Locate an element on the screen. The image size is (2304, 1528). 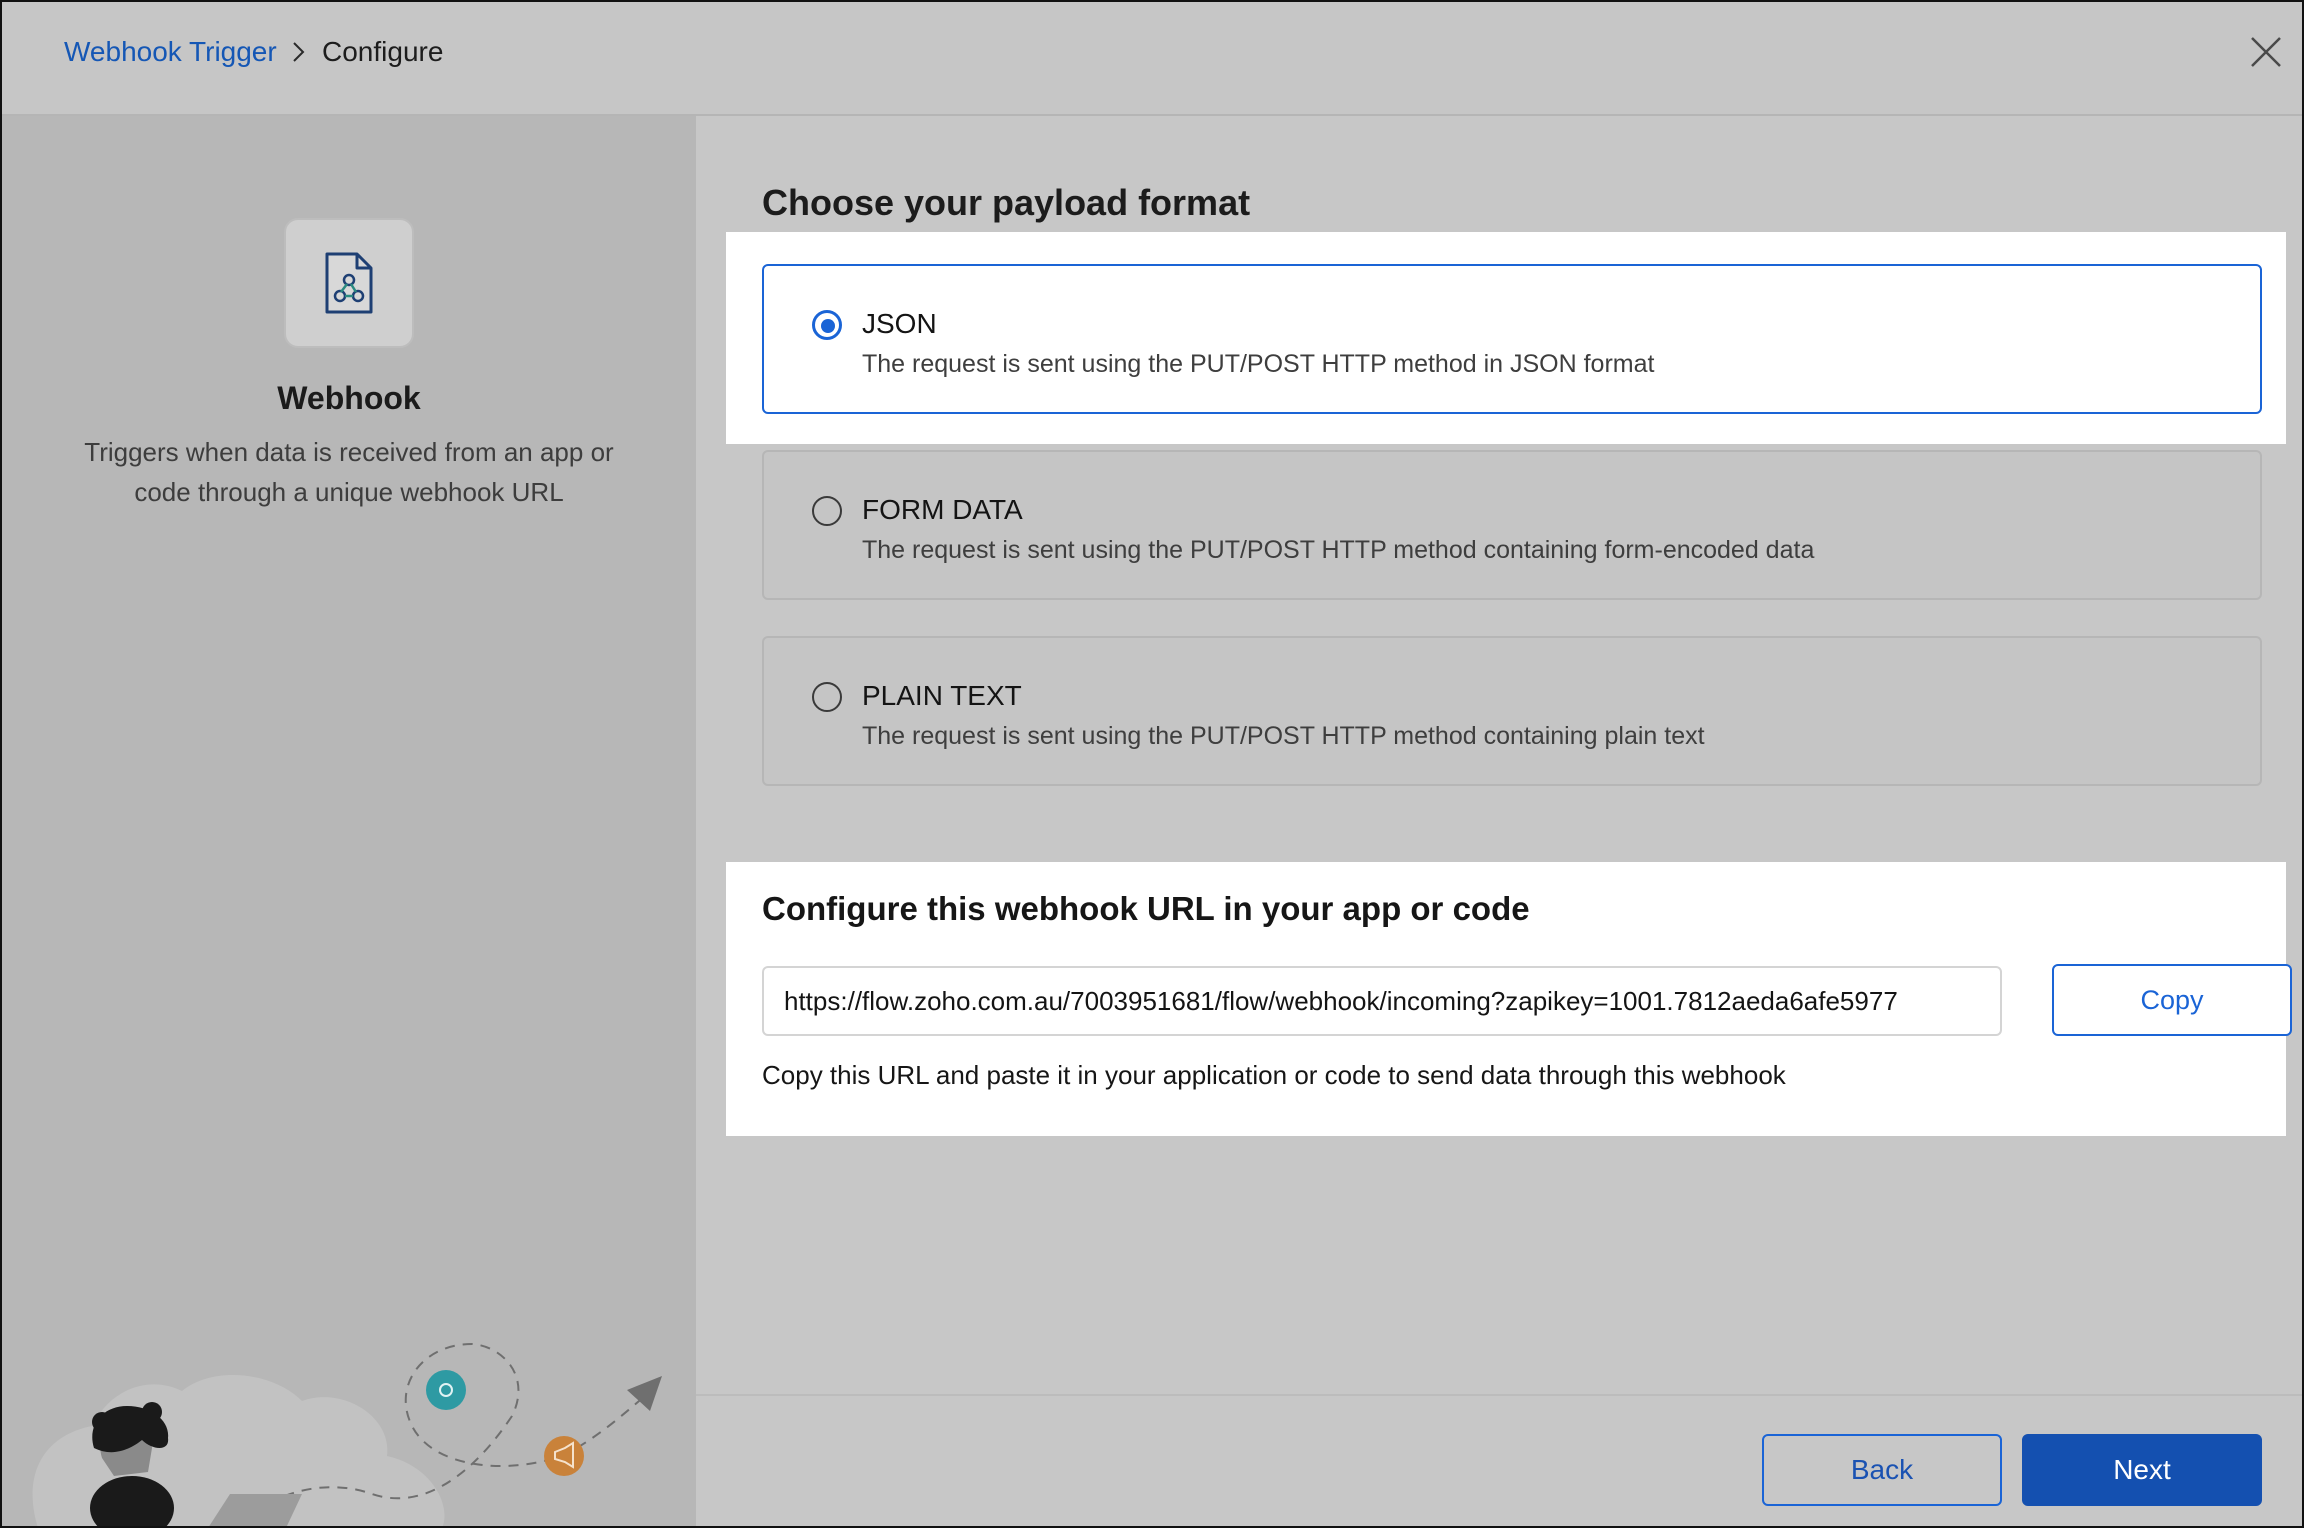
back-button: Back is located at coordinates (1882, 1470).